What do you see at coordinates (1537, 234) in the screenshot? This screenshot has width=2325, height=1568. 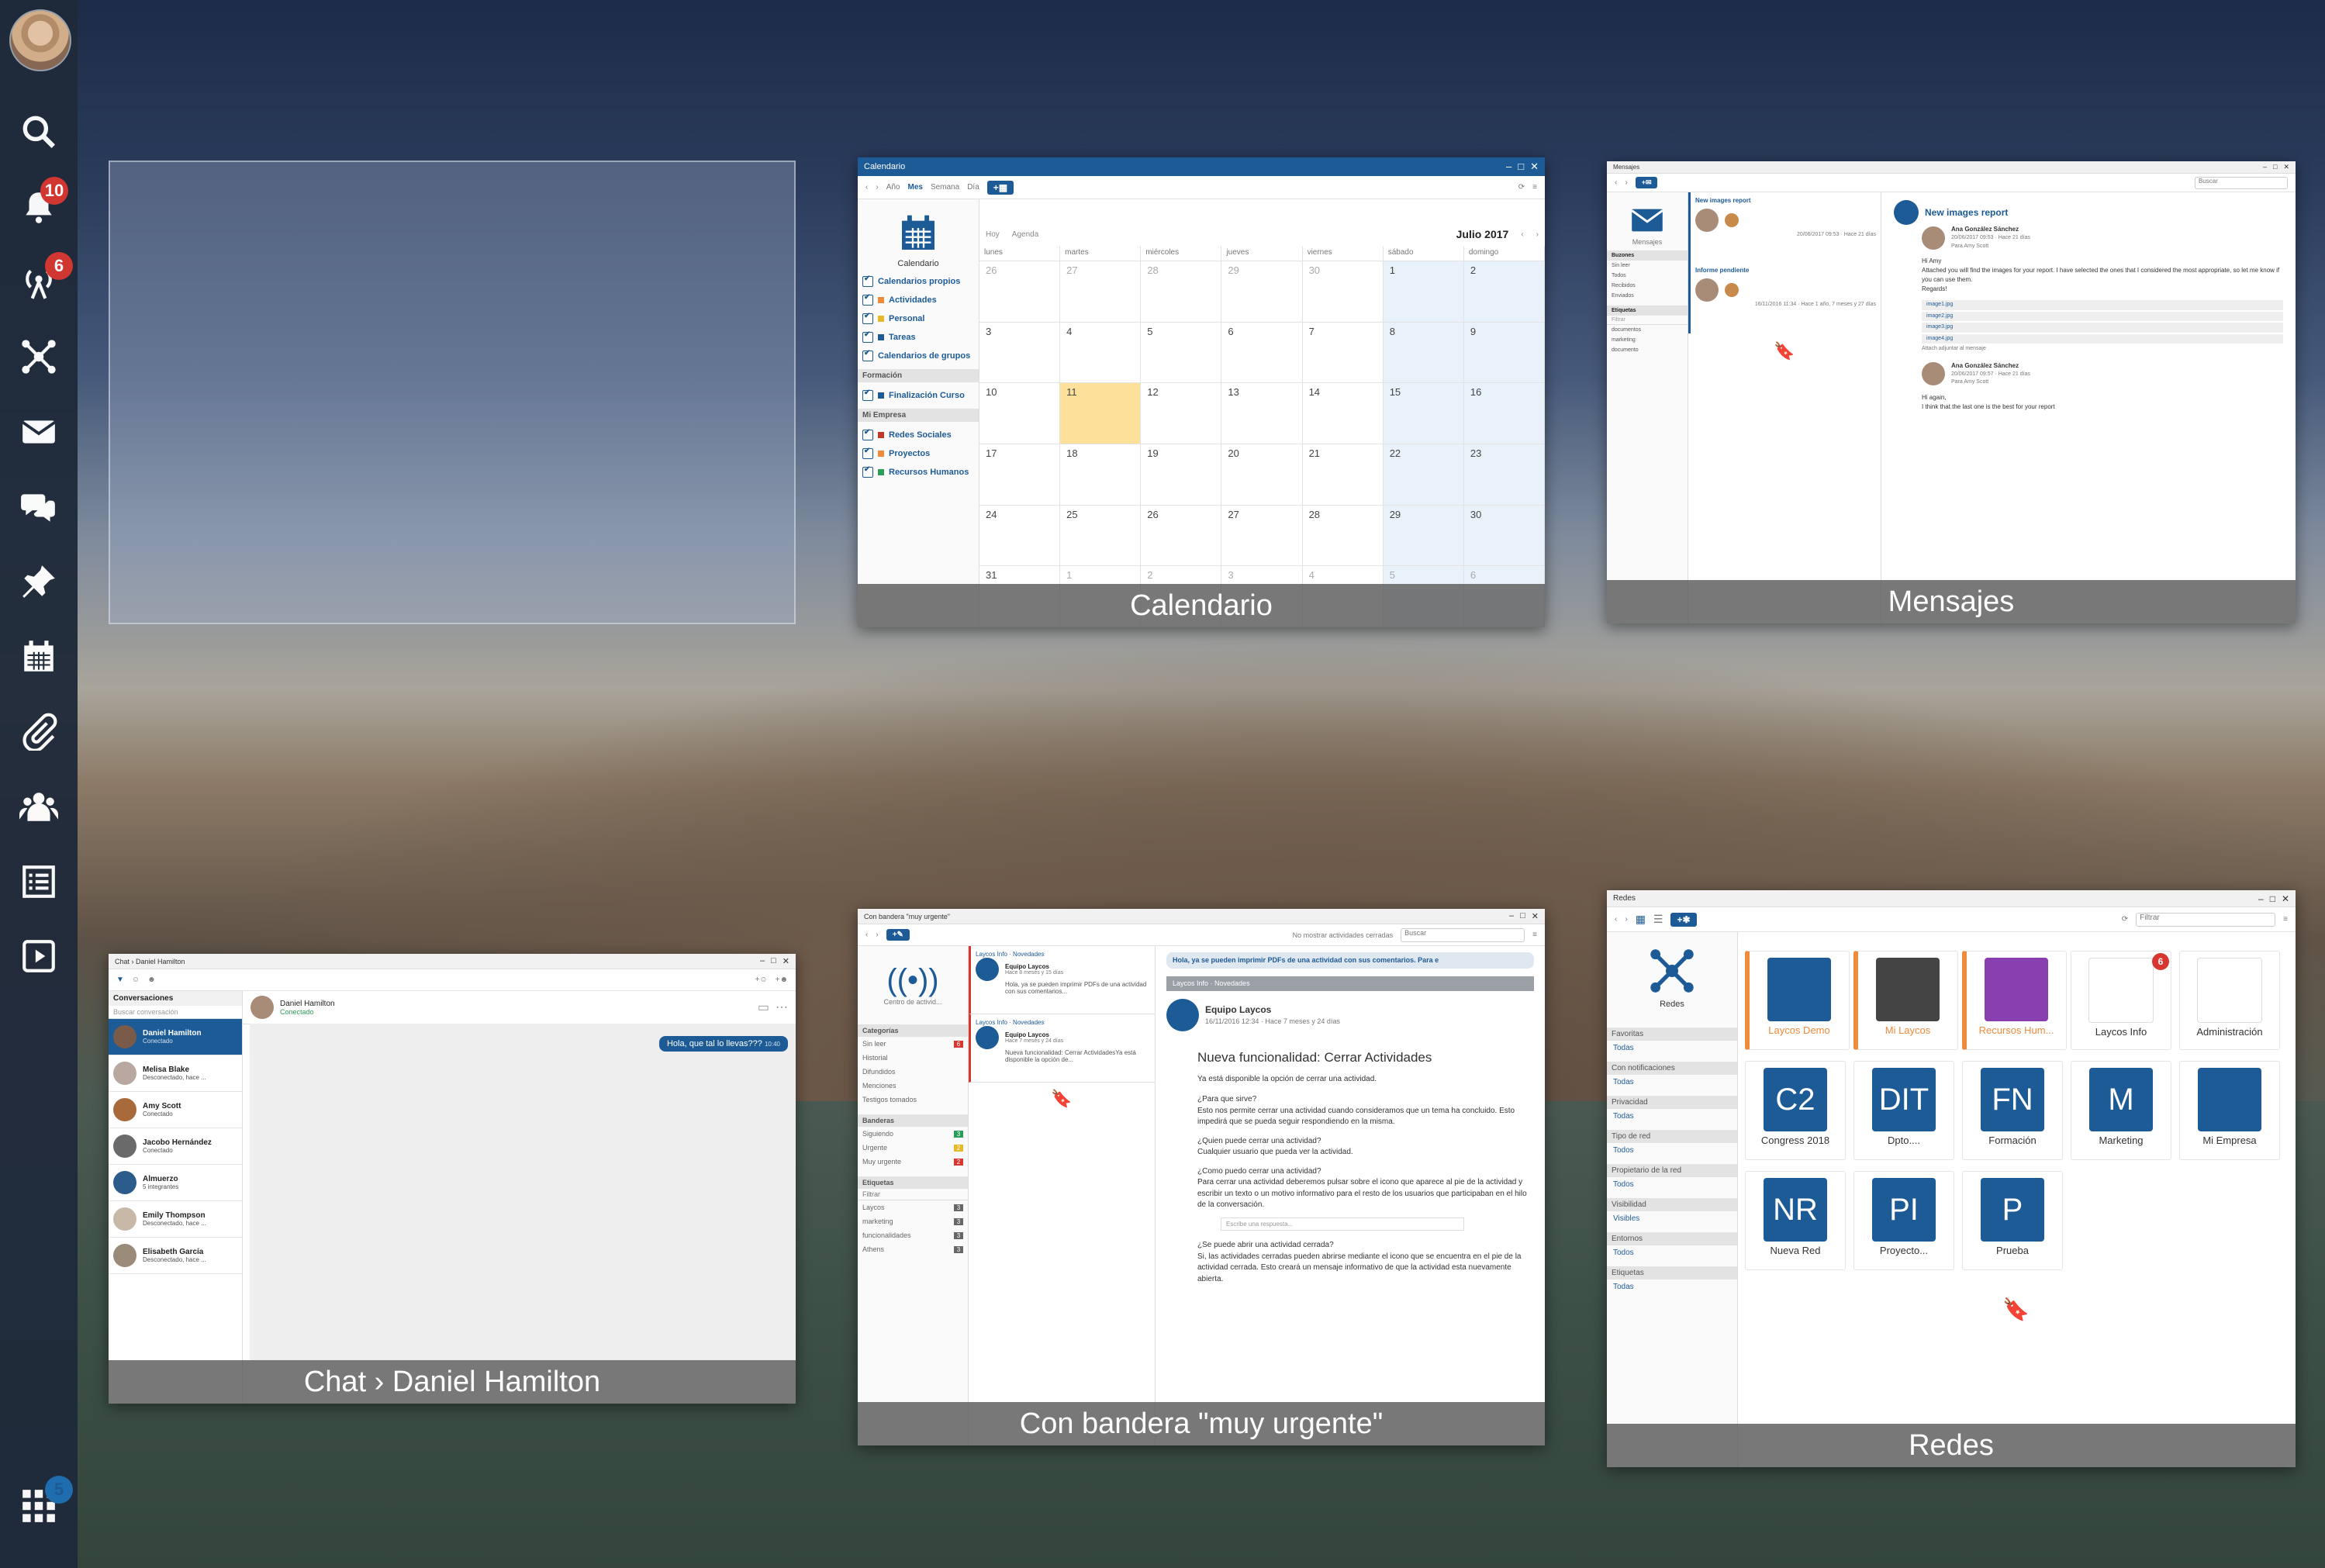 I see `month-next-icon: ›` at bounding box center [1537, 234].